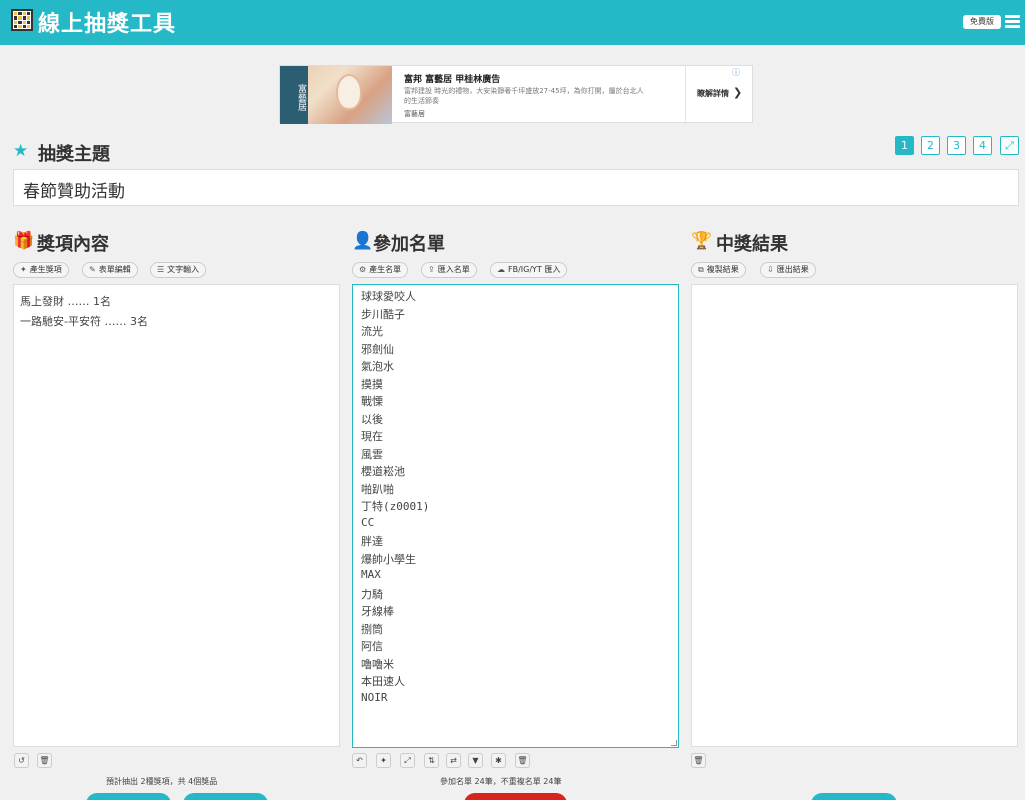 This screenshot has height=800, width=1025. I want to click on top-bar: 線上抽獎工具 免費版, so click(512, 22).